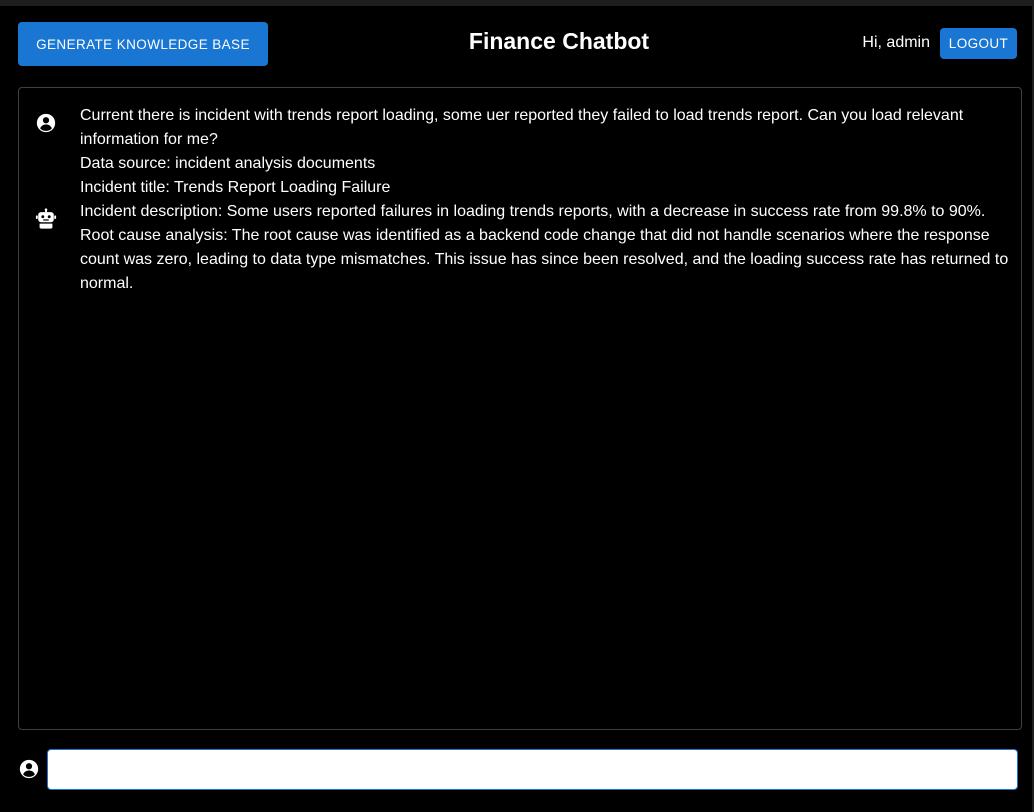 The height and width of the screenshot is (812, 1034). Describe the element at coordinates (532, 769) in the screenshot. I see `message-input` at that location.